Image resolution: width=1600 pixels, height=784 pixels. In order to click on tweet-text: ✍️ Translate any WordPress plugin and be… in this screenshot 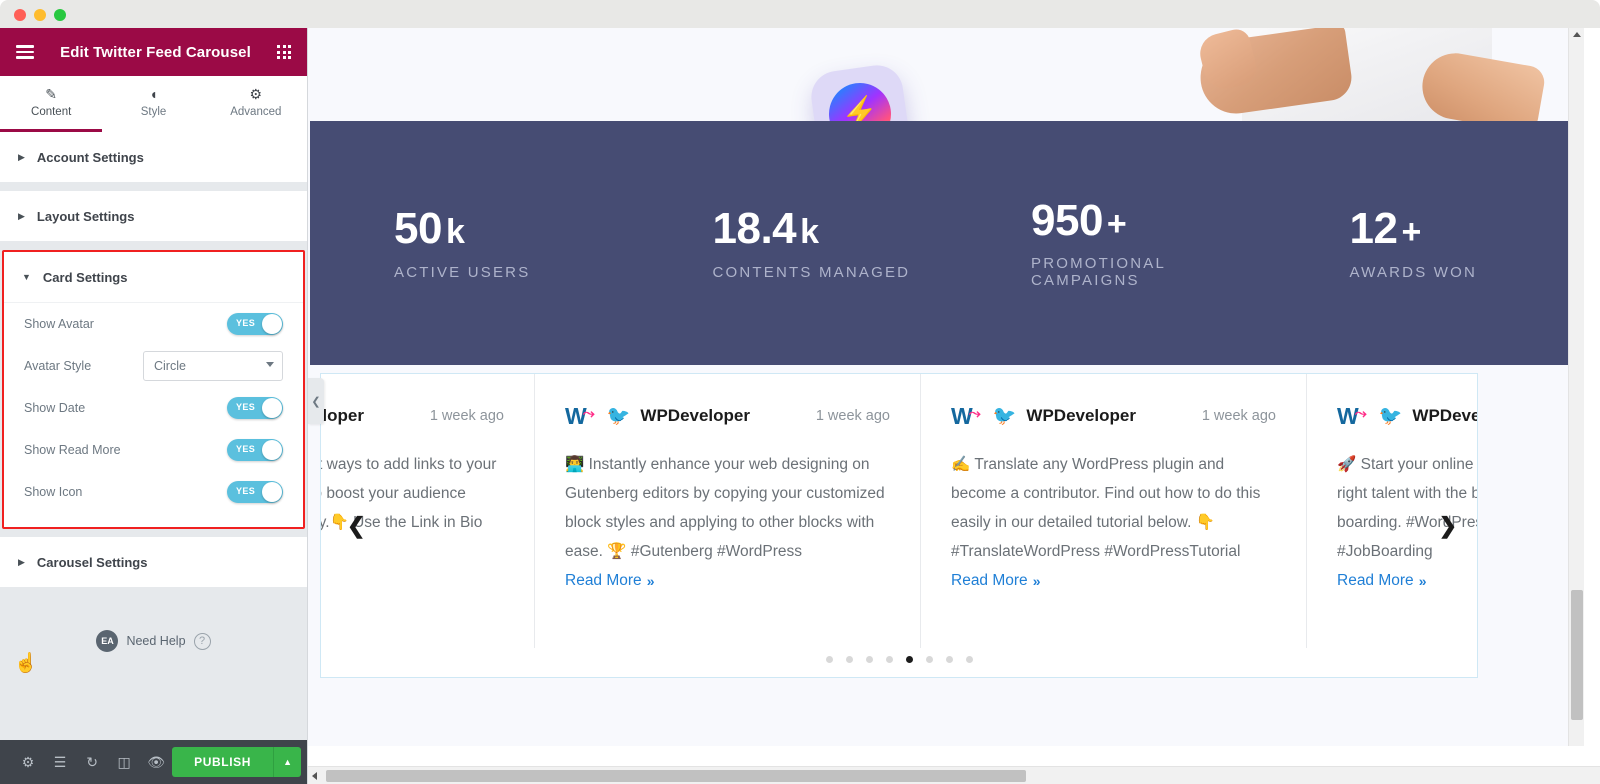, I will do `click(1106, 508)`.